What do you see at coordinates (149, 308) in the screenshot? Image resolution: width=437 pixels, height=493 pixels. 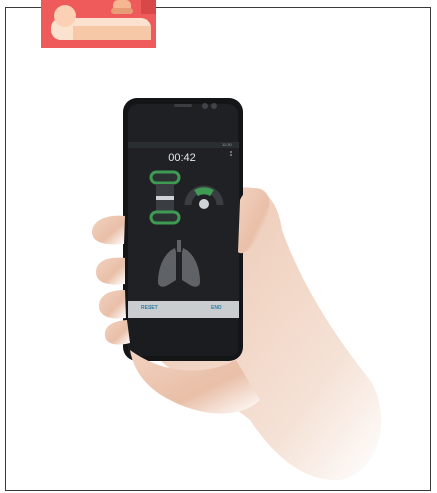 I see `reset-button: RESET` at bounding box center [149, 308].